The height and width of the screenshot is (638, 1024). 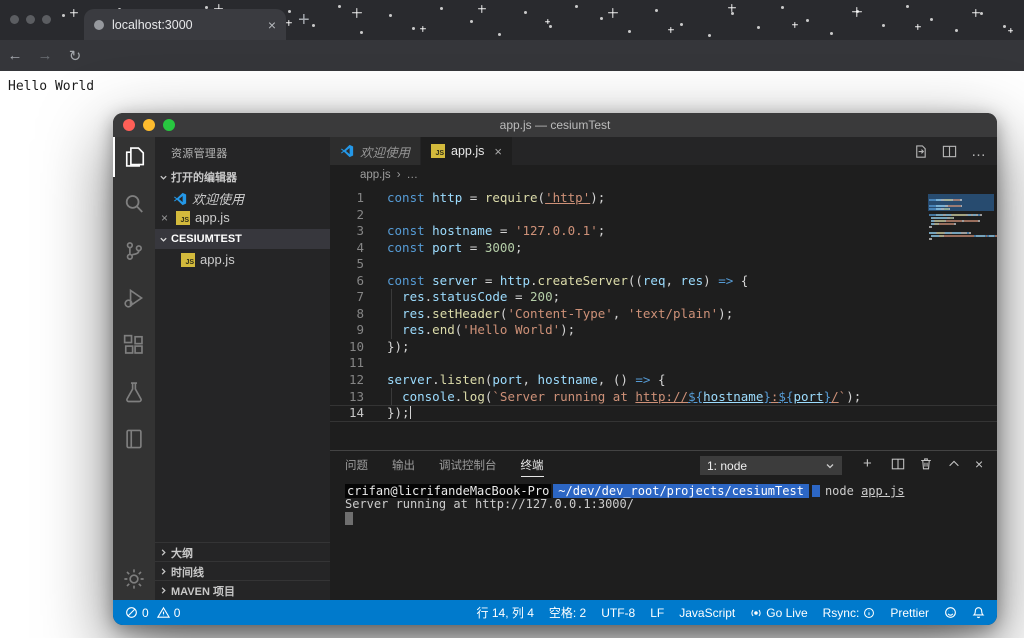 I want to click on code-line: 12 server.listen(port, hostname, () => {, so click(x=663, y=380).